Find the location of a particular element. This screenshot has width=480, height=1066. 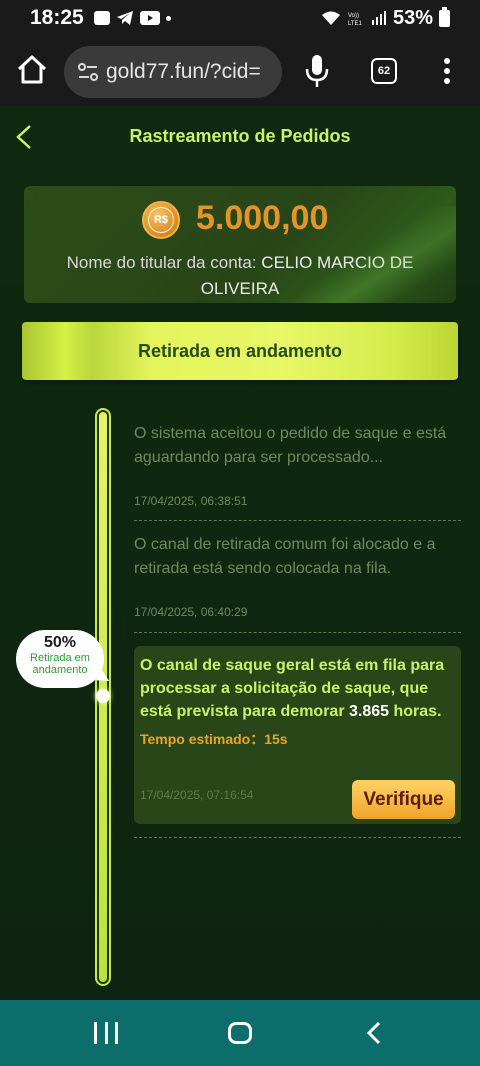

estimated-hours: 3.865 is located at coordinates (369, 711).